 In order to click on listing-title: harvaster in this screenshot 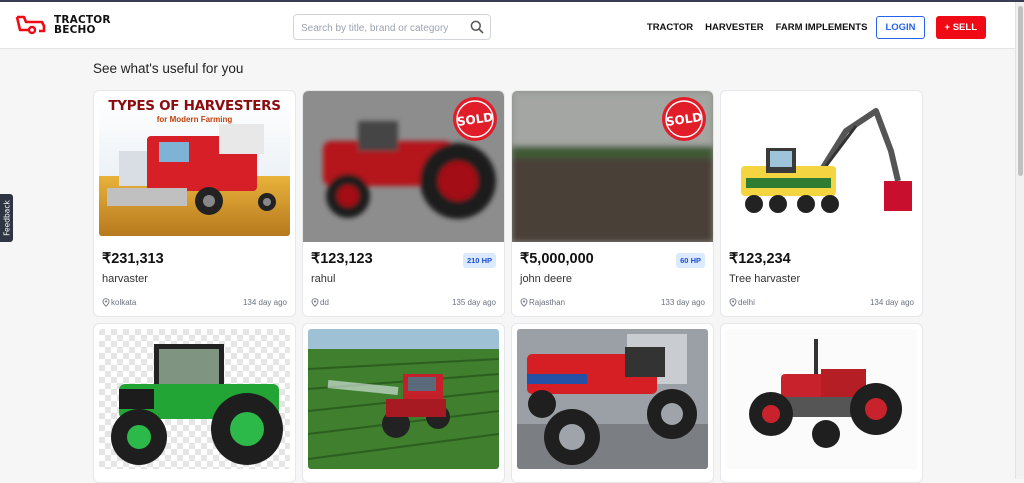, I will do `click(125, 279)`.